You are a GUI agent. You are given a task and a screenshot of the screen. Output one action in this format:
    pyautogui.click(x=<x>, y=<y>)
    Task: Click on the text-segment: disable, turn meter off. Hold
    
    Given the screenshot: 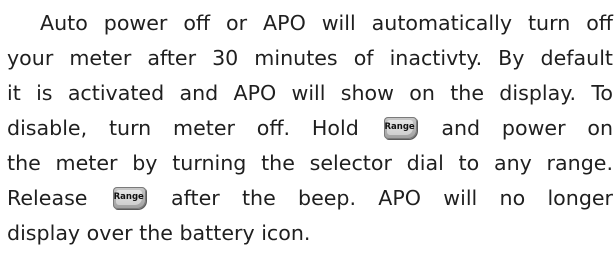 What is the action you would take?
    pyautogui.click(x=183, y=128)
    